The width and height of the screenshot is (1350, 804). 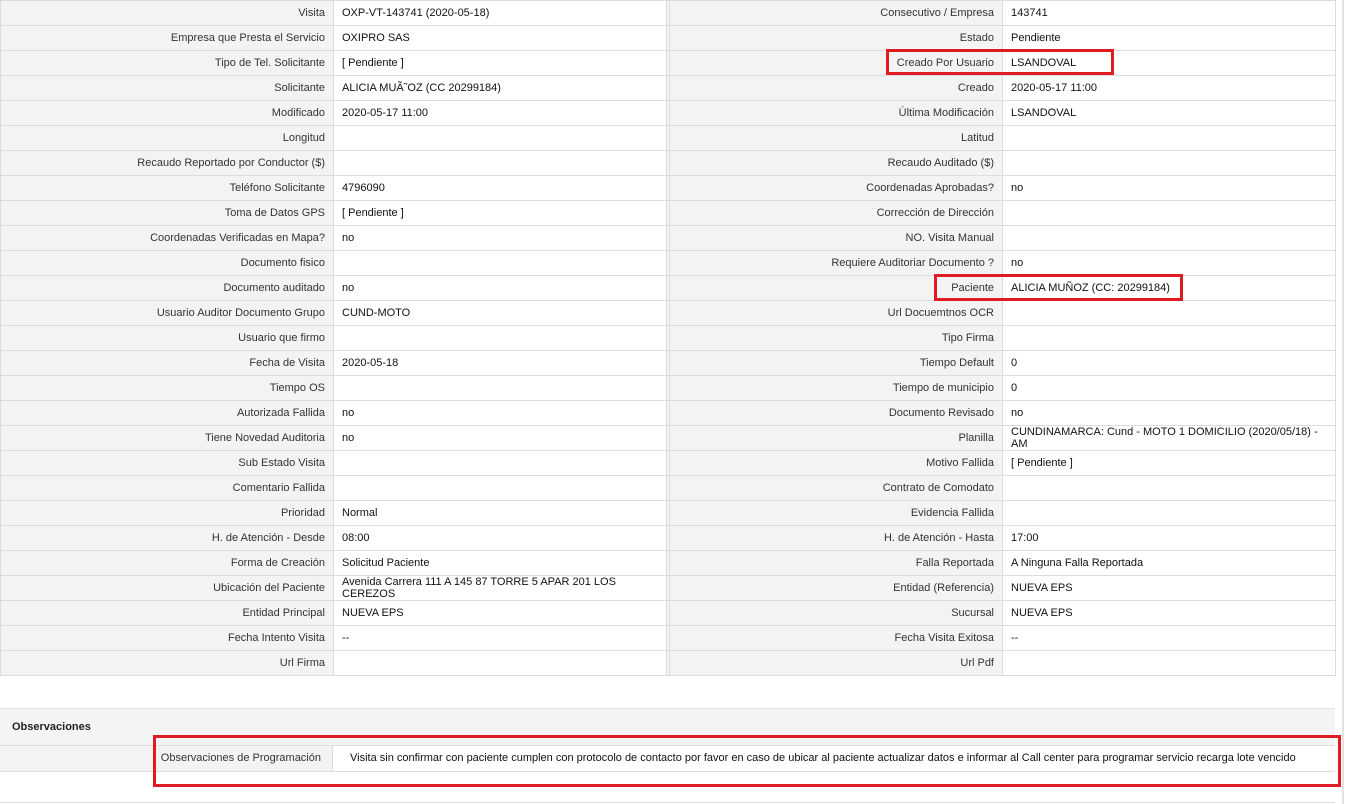 What do you see at coordinates (500, 88) in the screenshot?
I see `field-value: ALICIA MUÃ˜OZ (CC 20299184)` at bounding box center [500, 88].